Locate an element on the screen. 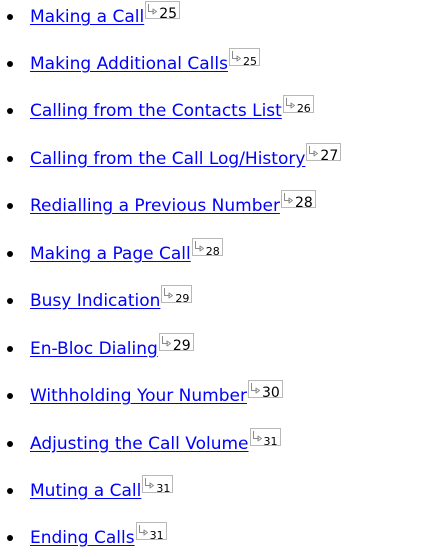 This screenshot has width=428, height=557. list-item: Making a Call 25 is located at coordinates (214, 16).